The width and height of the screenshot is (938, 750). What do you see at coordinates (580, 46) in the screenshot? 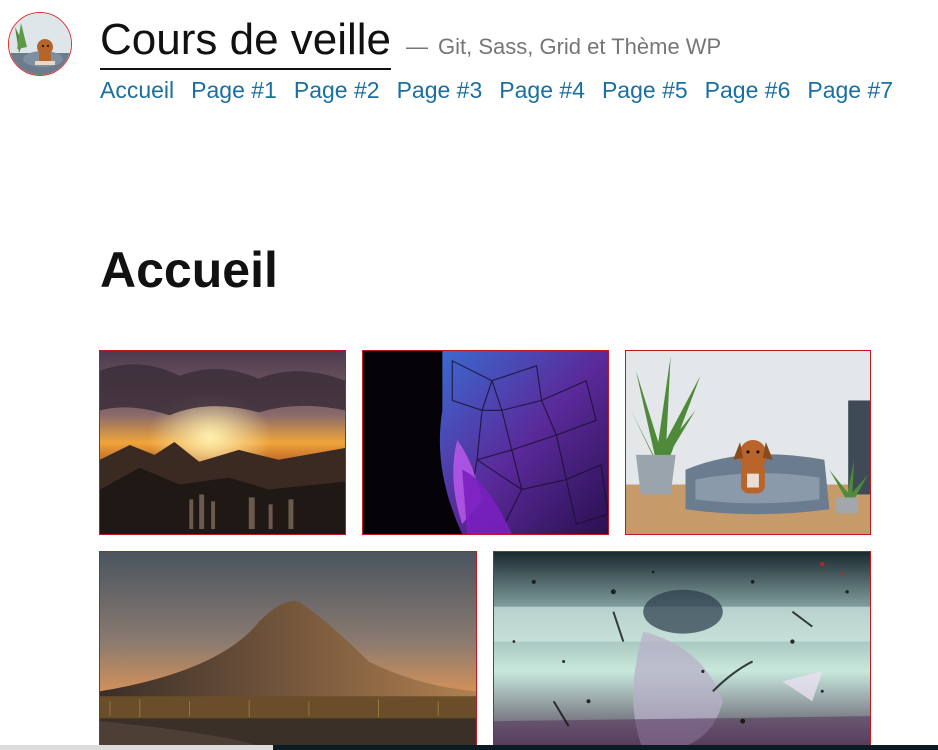
I see `tagline-text: Git, Sass, Grid et Thème WP` at bounding box center [580, 46].